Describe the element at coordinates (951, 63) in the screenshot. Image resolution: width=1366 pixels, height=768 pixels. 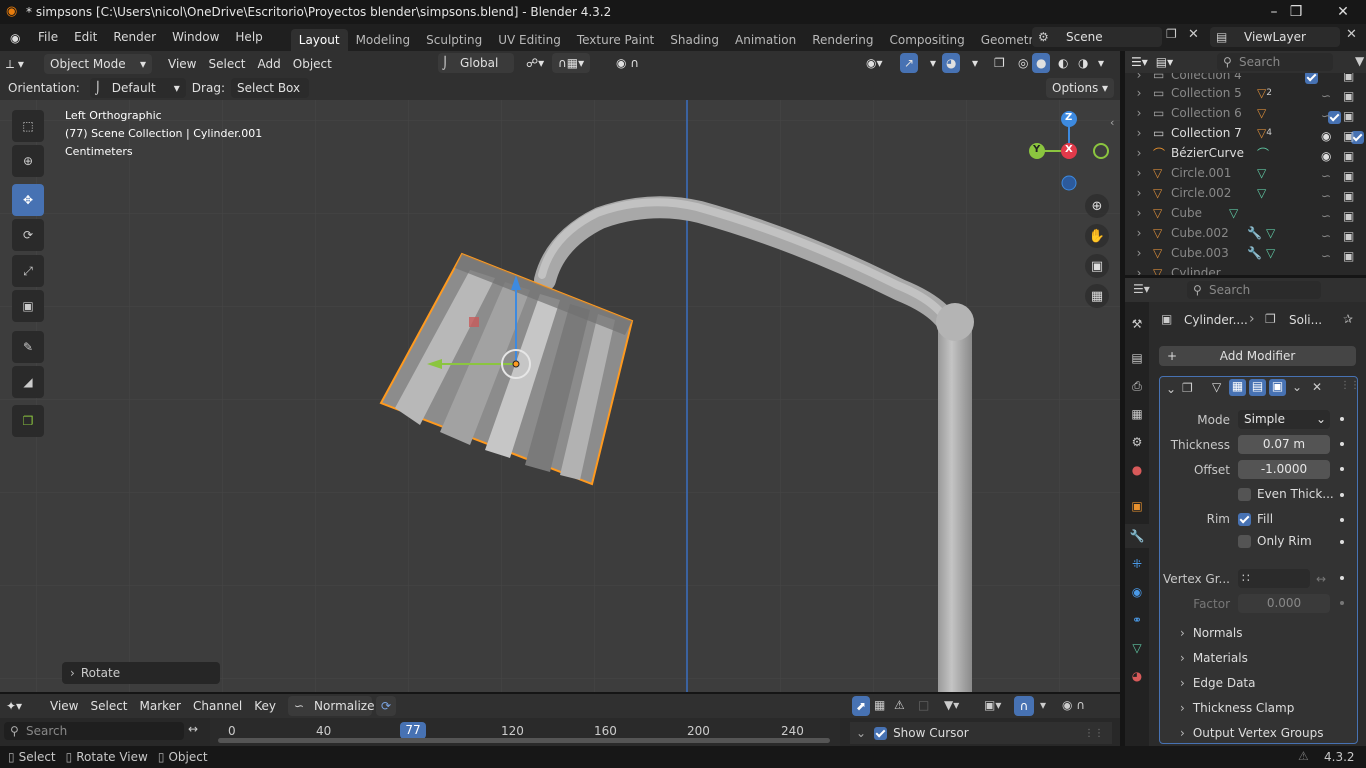
I see `overlays-toggle-icon: ◕` at that location.